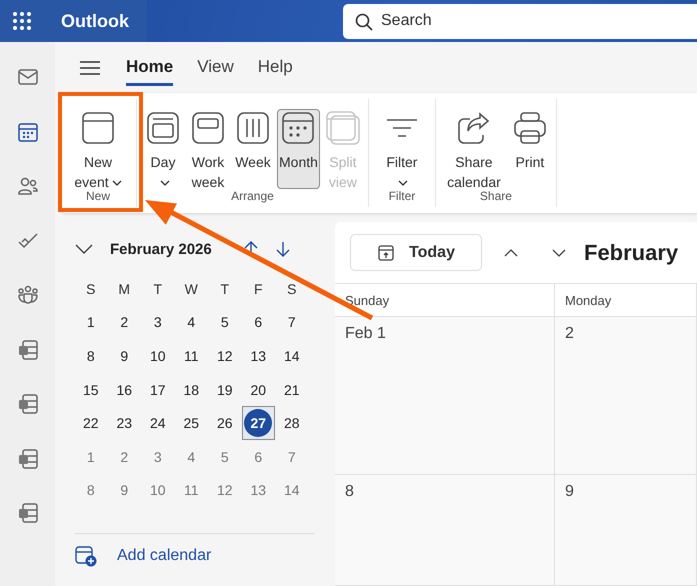 The width and height of the screenshot is (697, 586). I want to click on menu-icon, so click(90, 68).